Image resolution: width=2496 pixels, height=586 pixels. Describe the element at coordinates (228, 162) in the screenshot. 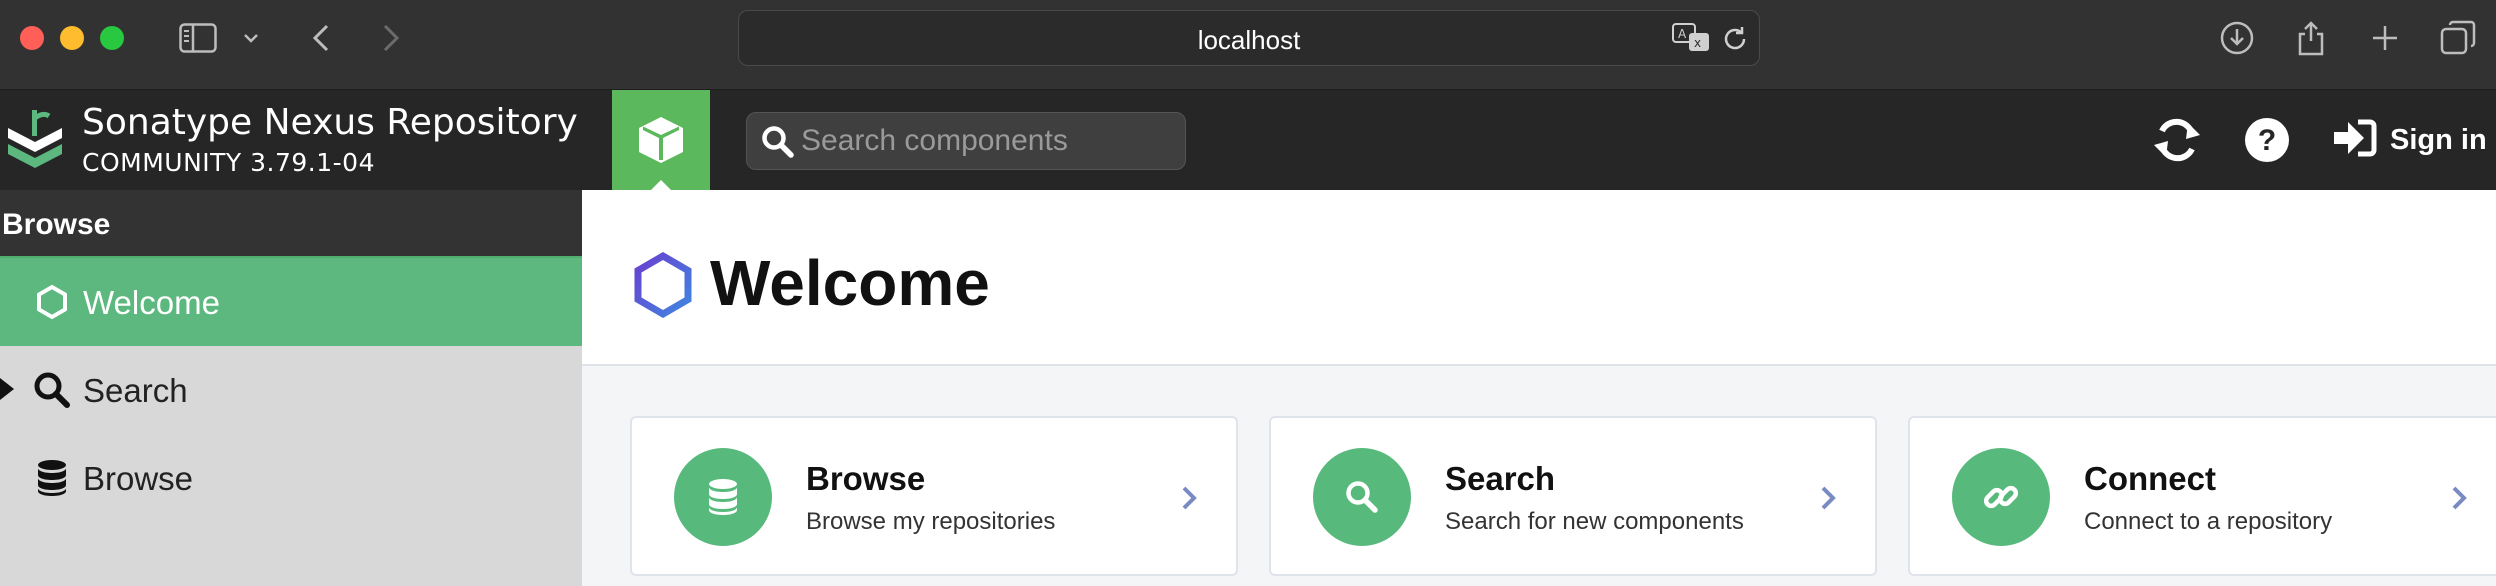

I see `brand-edition: COMMUNITY 3.79.1-04` at that location.